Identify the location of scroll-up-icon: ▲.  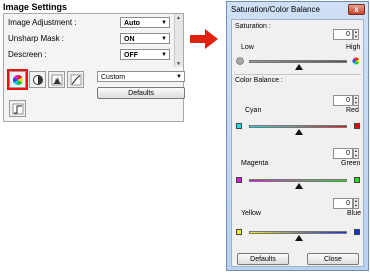
(178, 18).